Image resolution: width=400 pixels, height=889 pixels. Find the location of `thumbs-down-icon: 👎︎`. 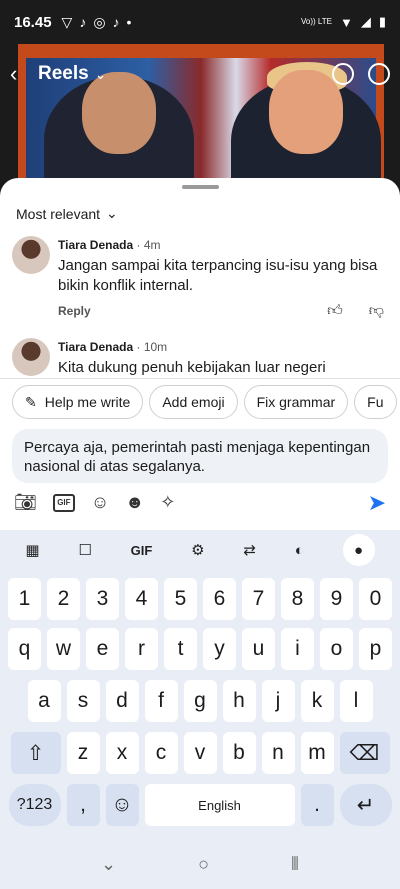

thumbs-down-icon: 👎︎ is located at coordinates (376, 311).